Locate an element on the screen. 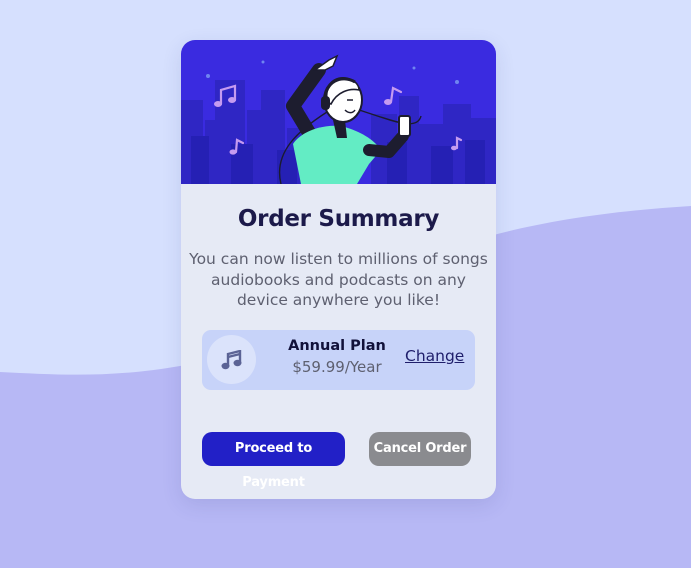 This screenshot has height=568, width=691. proceed-to-payment-button: Proceed to Payment is located at coordinates (273, 461).